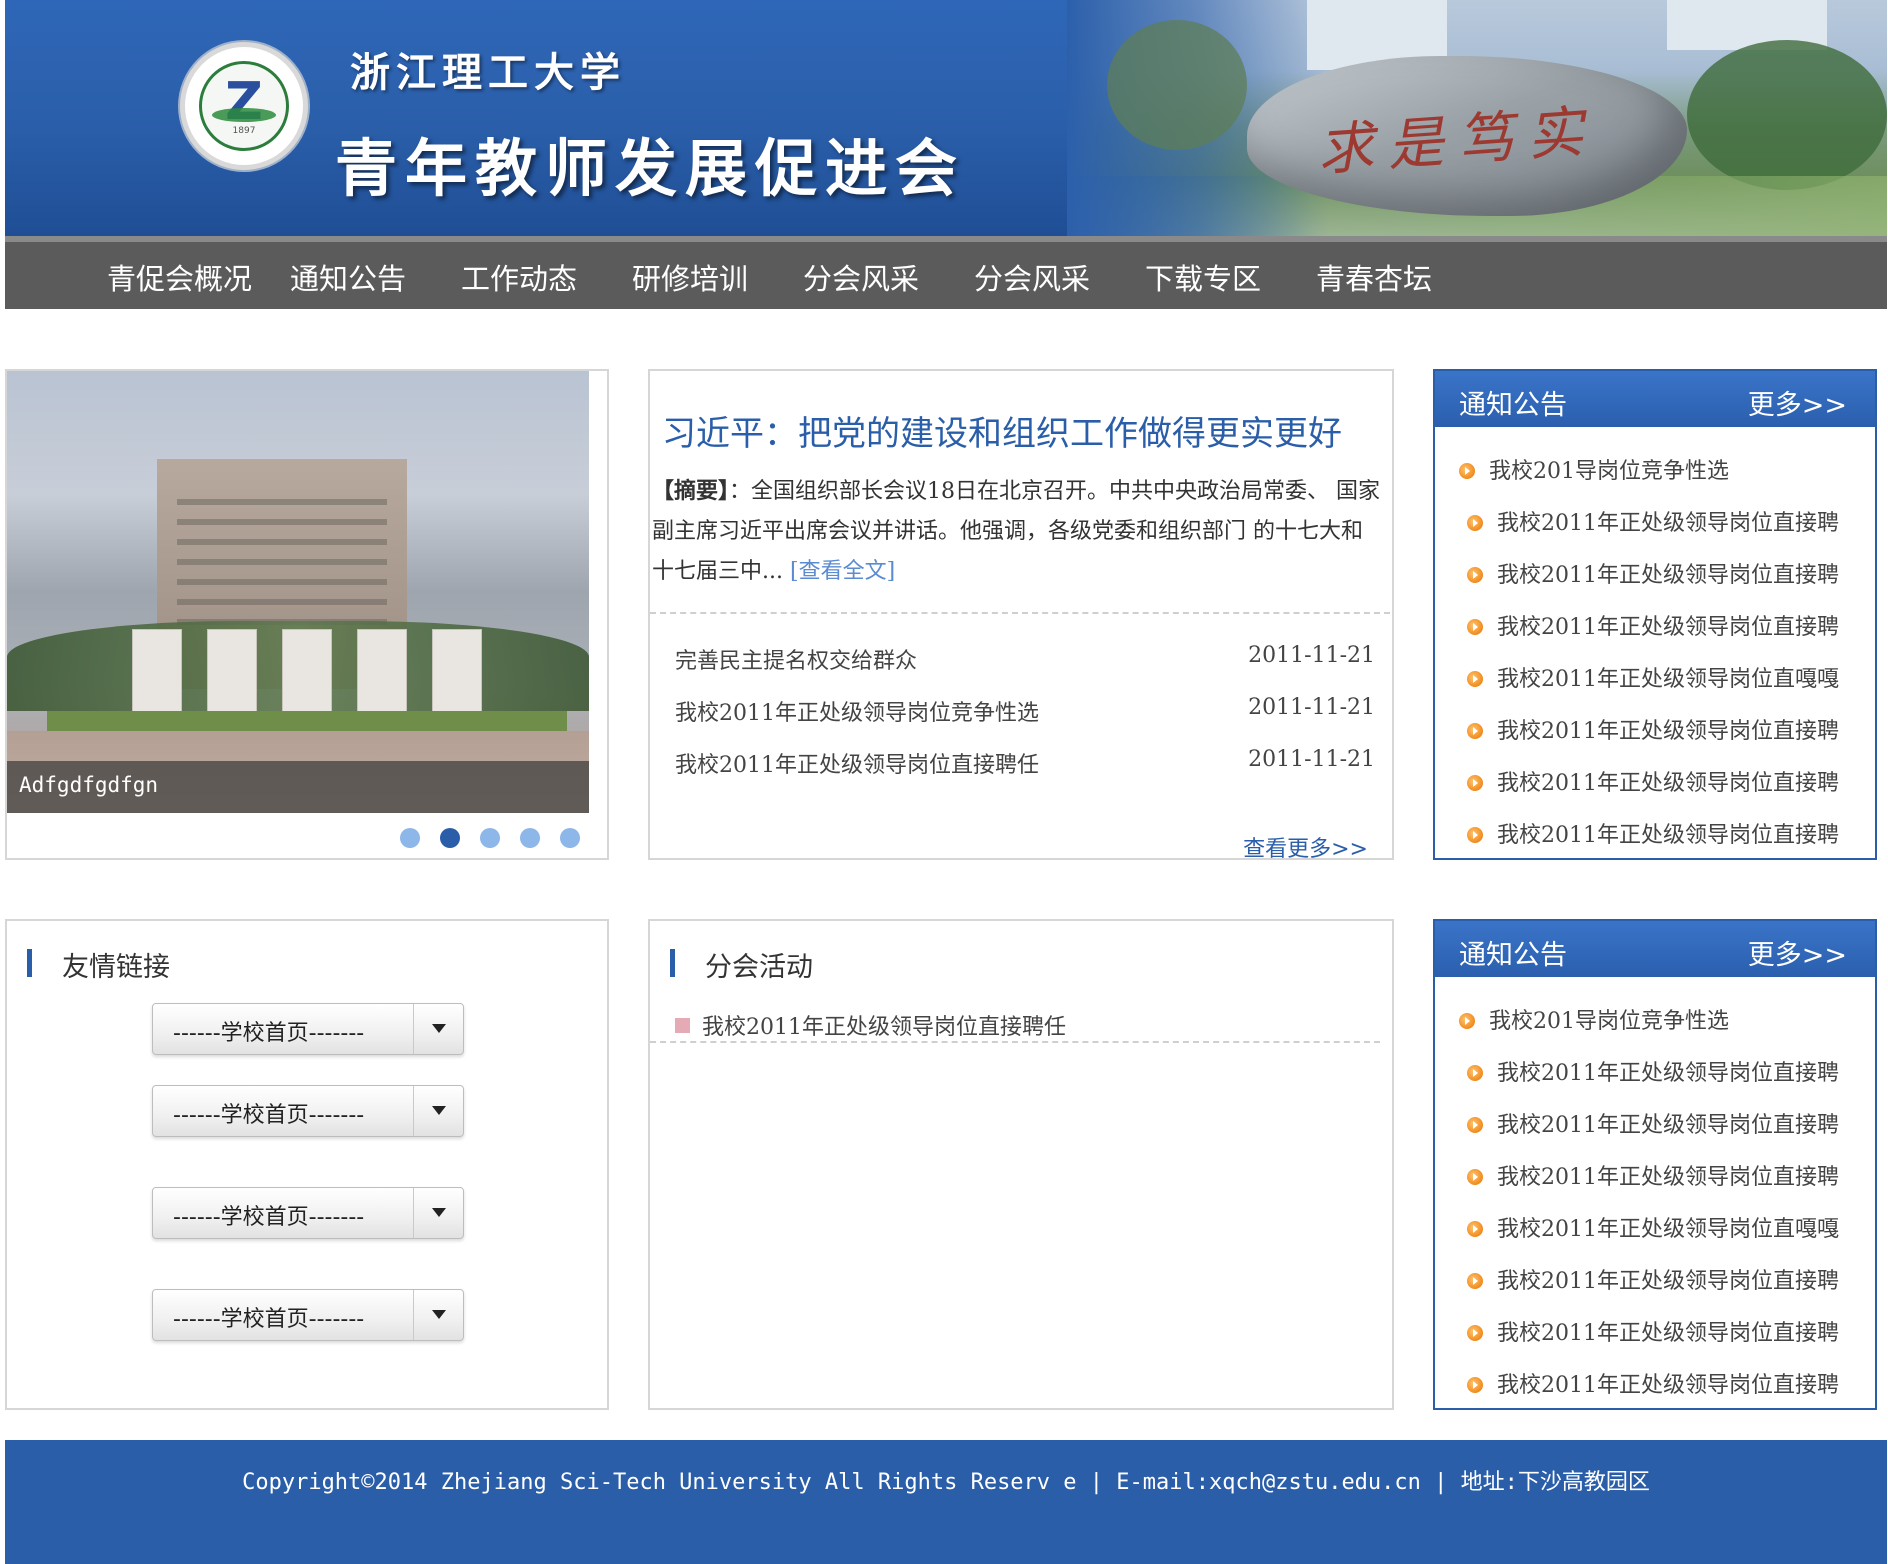  Describe the element at coordinates (307, 721) in the screenshot. I see `slider-lawn` at that location.